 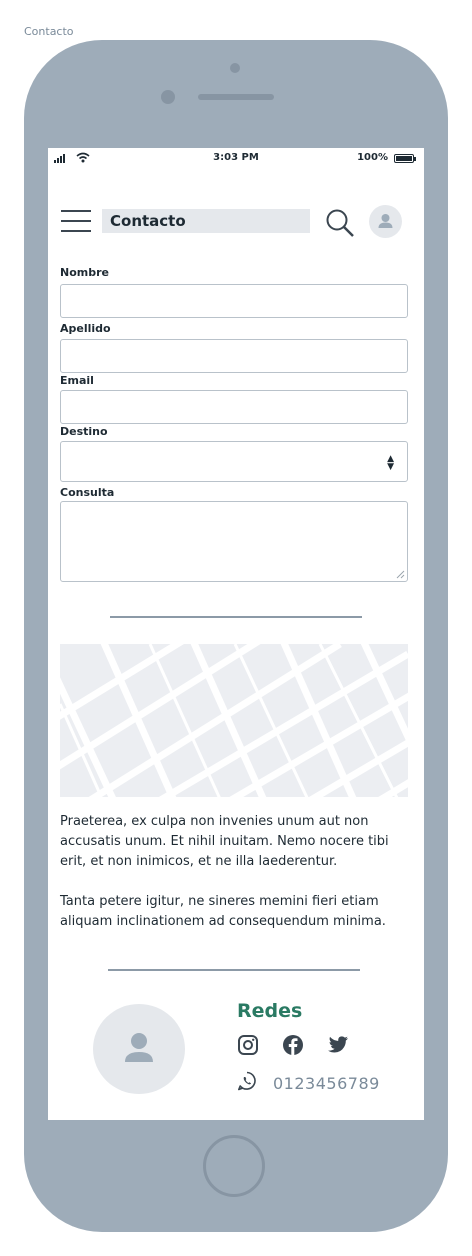 I want to click on battery-icon, so click(x=405, y=158).